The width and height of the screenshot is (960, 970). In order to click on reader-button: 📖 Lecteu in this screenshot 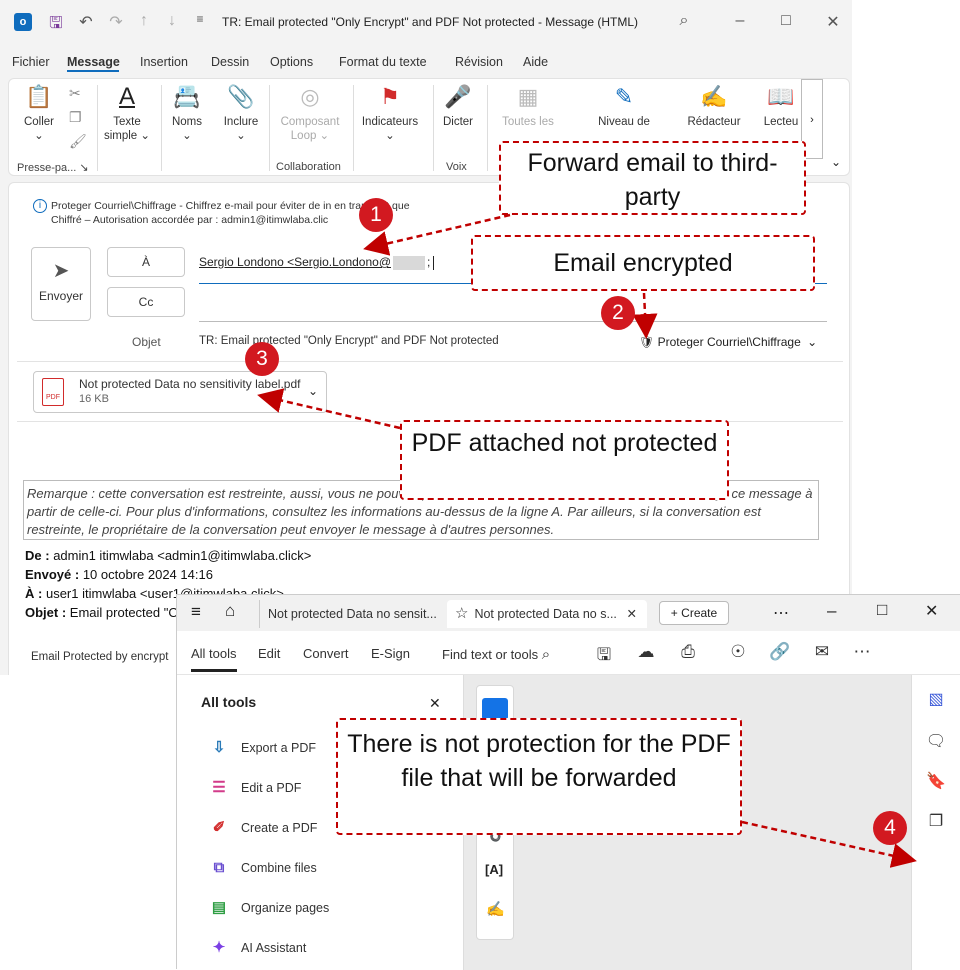, I will do `click(781, 106)`.